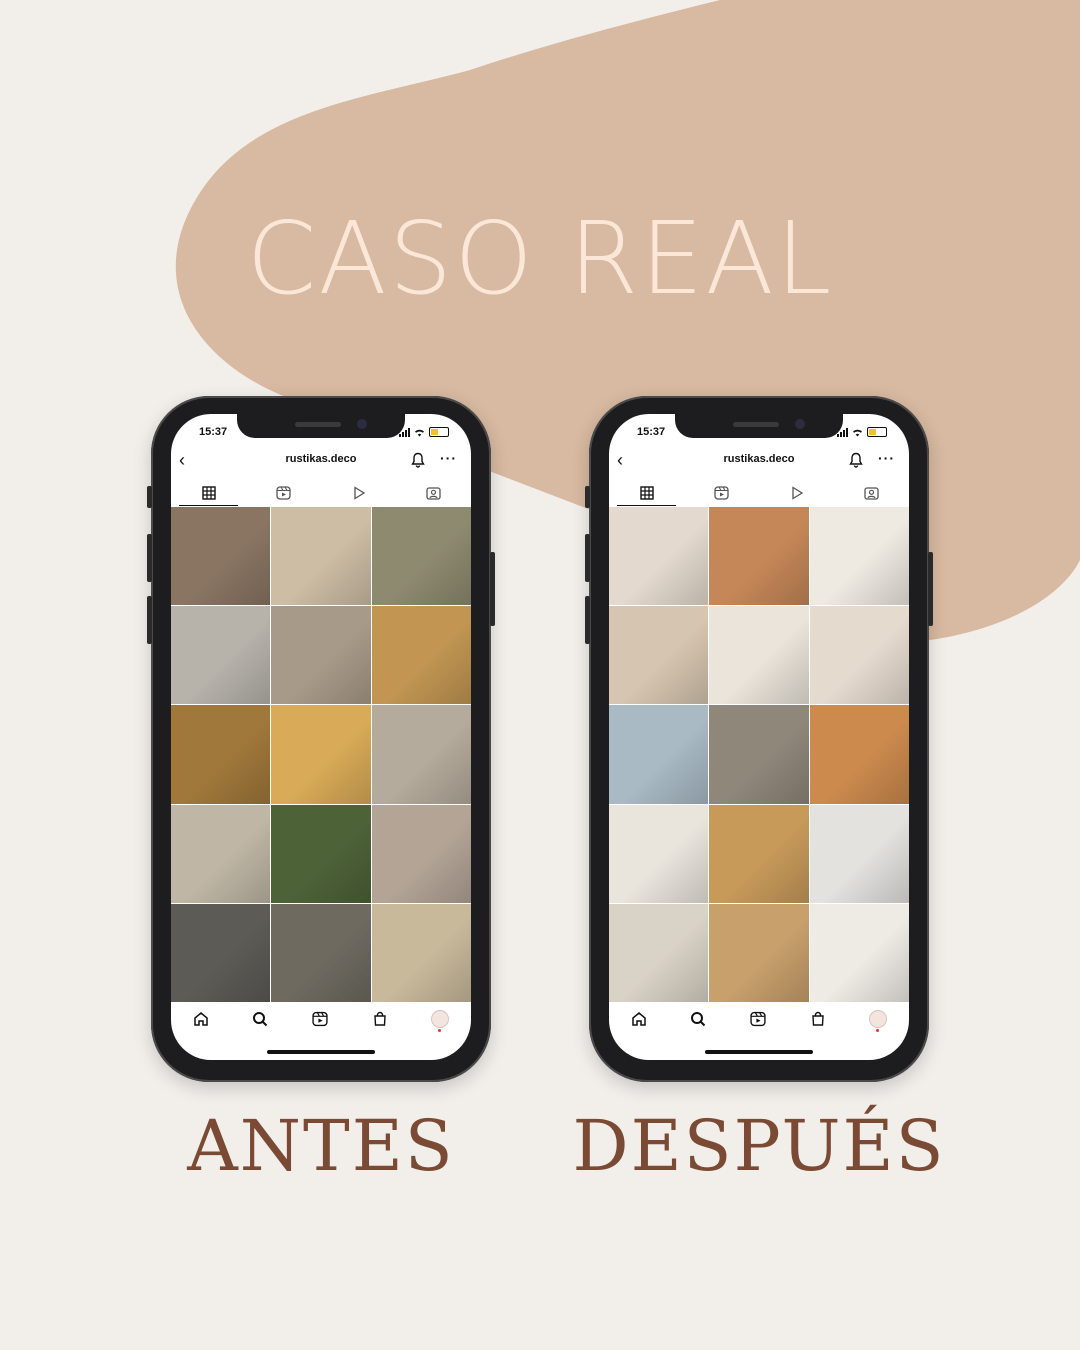  I want to click on caption-after: DESPUÉS, so click(759, 1146).